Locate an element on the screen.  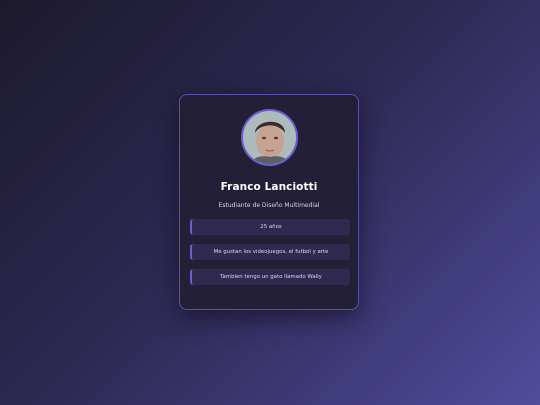
info-item-age: 25 años is located at coordinates (270, 227).